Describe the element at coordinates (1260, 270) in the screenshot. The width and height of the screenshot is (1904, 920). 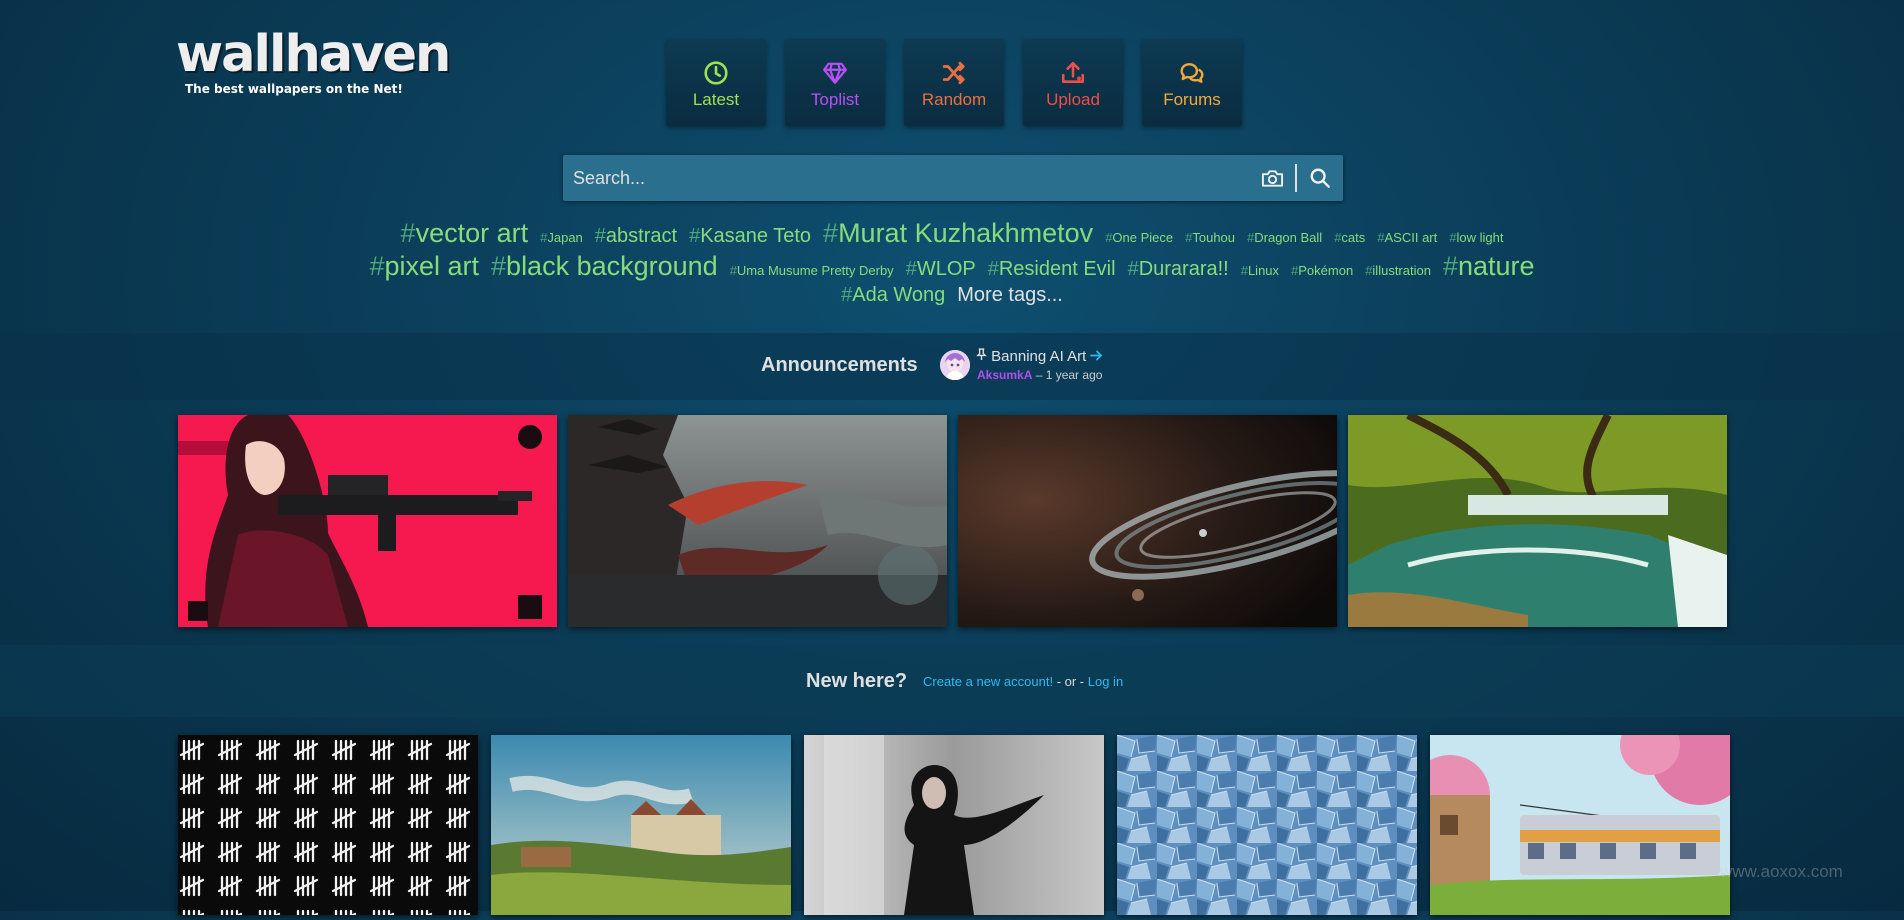
I see `tag-link: #Linux` at that location.